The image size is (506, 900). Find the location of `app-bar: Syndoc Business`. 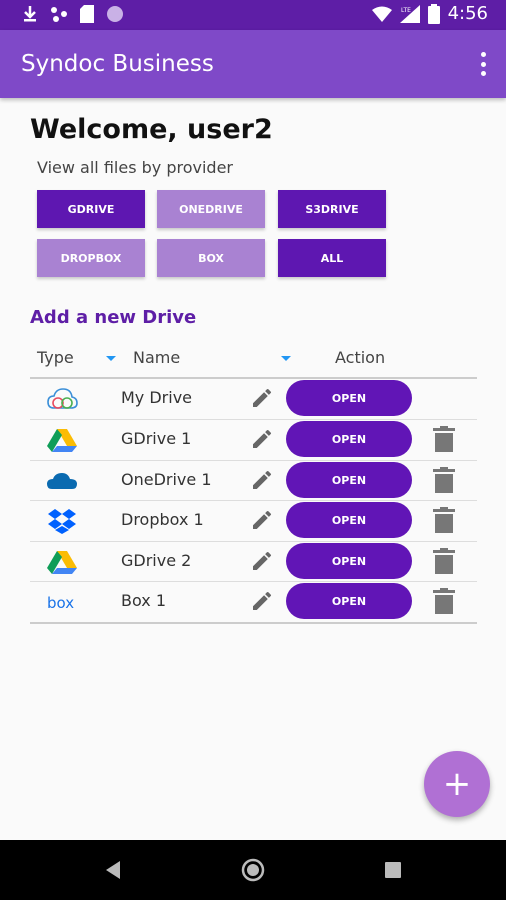

app-bar: Syndoc Business is located at coordinates (253, 64).